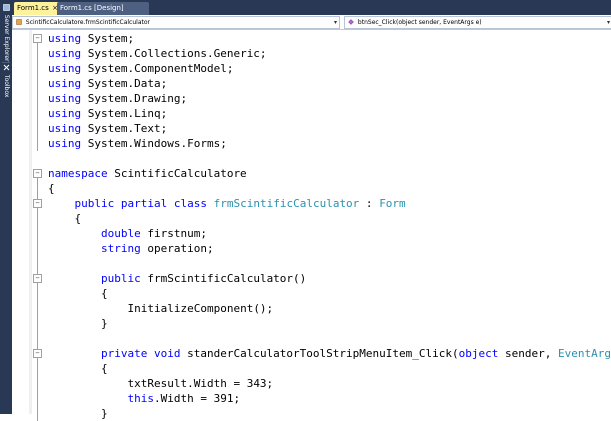  What do you see at coordinates (392, 203) in the screenshot?
I see `type-token: Form` at bounding box center [392, 203].